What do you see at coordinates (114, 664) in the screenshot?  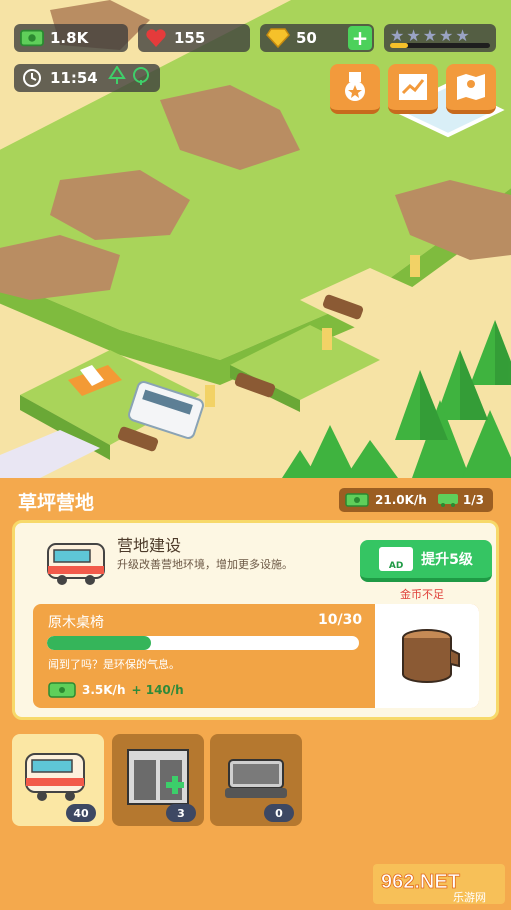 I see `item-hint: 闻到了吗？是环保的气息。` at bounding box center [114, 664].